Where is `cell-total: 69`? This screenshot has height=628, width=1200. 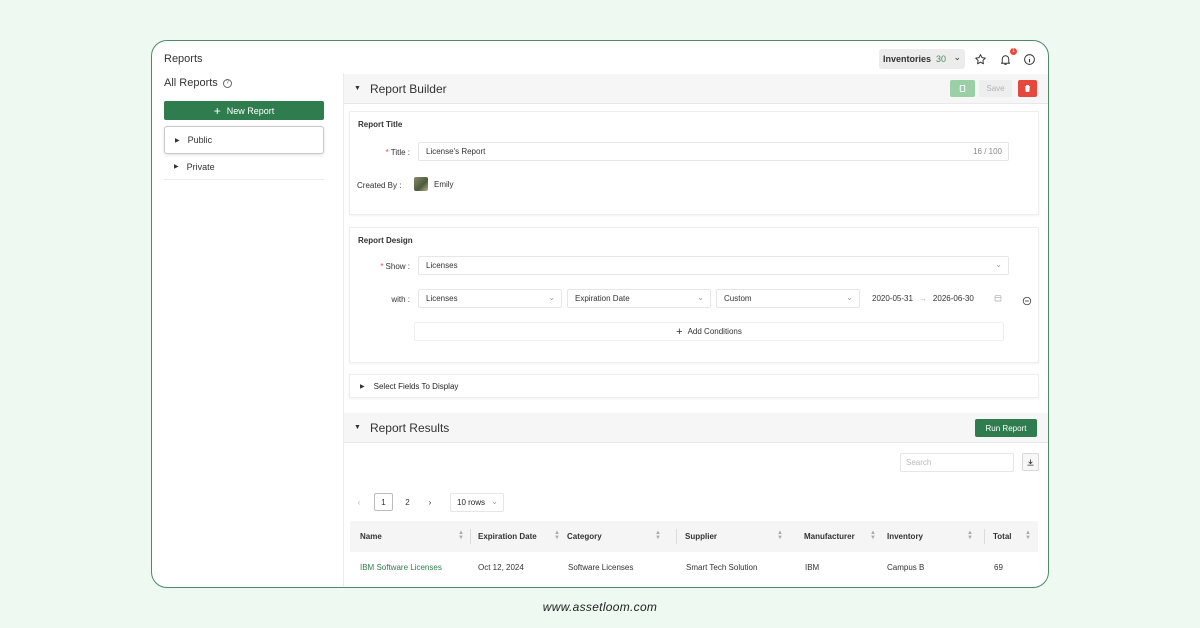
cell-total: 69 is located at coordinates (998, 567).